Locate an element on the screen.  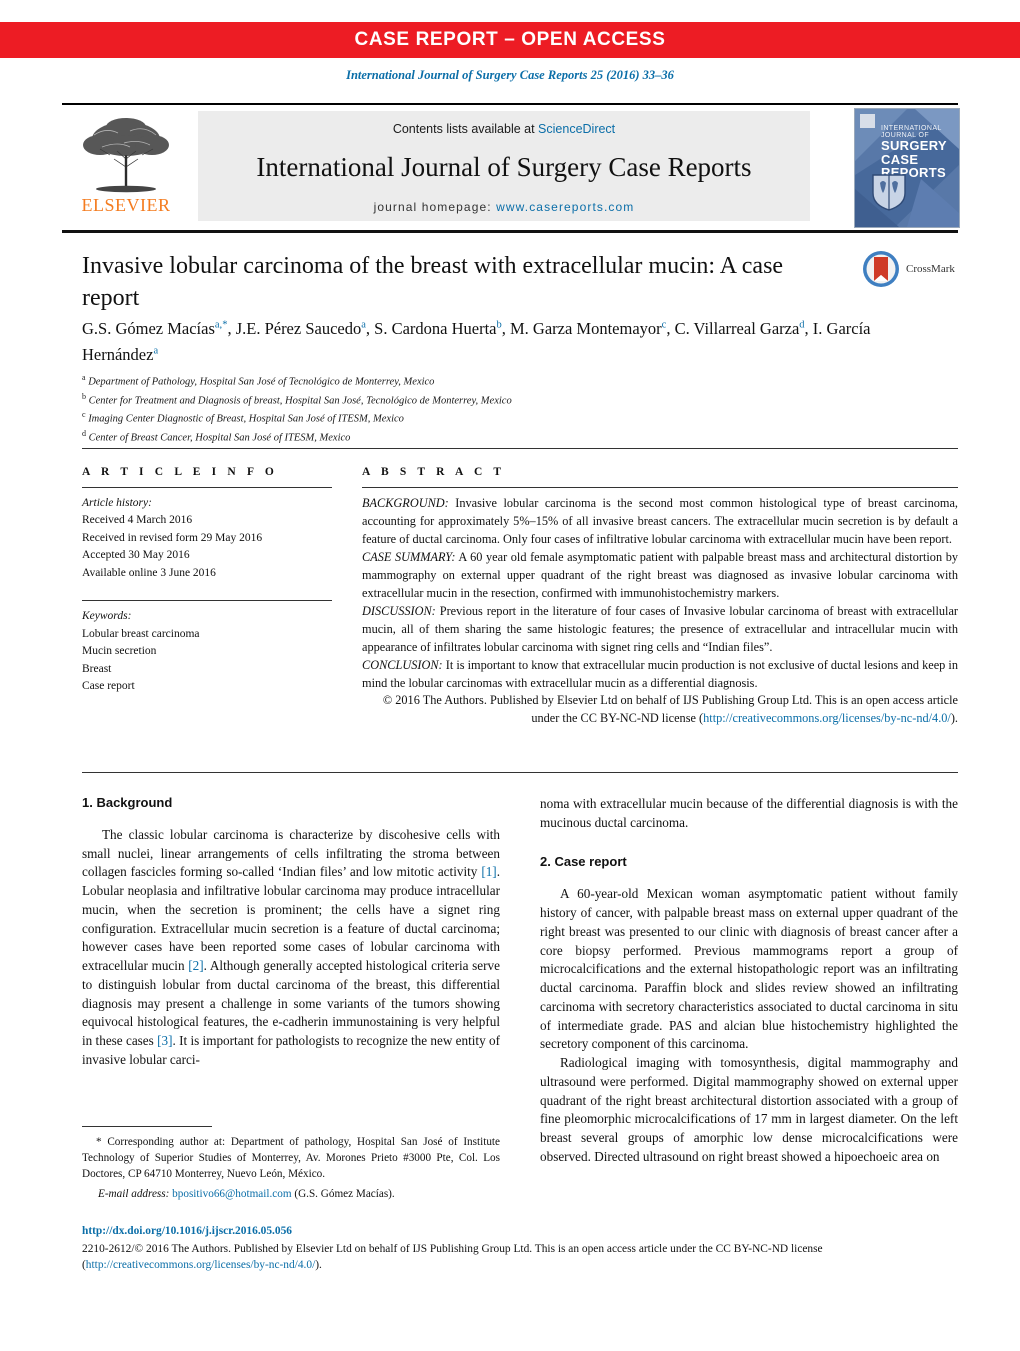
abstract-copyright-tail: ). is located at coordinates (954, 718).